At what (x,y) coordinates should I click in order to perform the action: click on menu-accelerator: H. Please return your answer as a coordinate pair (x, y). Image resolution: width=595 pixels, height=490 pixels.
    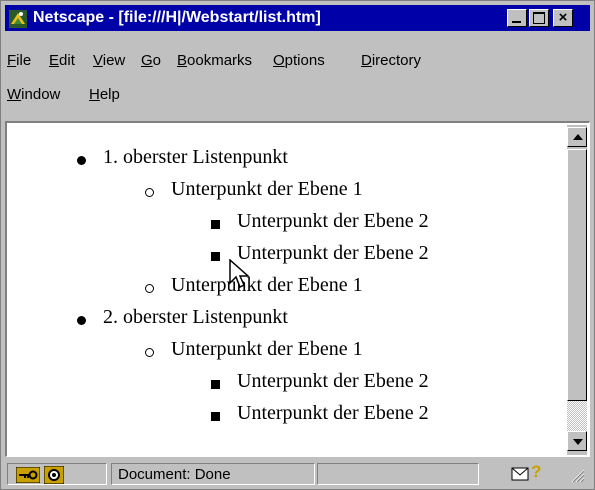
    Looking at the image, I should click on (94, 94).